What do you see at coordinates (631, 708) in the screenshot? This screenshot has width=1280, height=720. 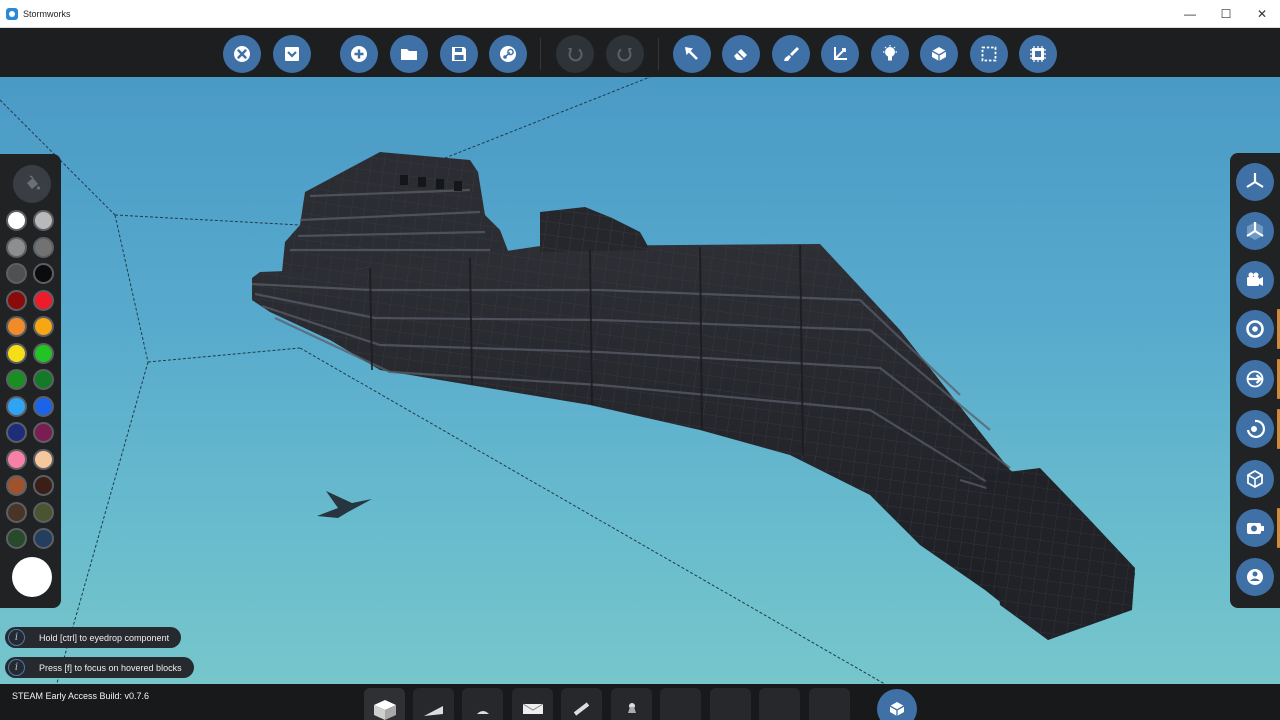 I see `connector-icon` at bounding box center [631, 708].